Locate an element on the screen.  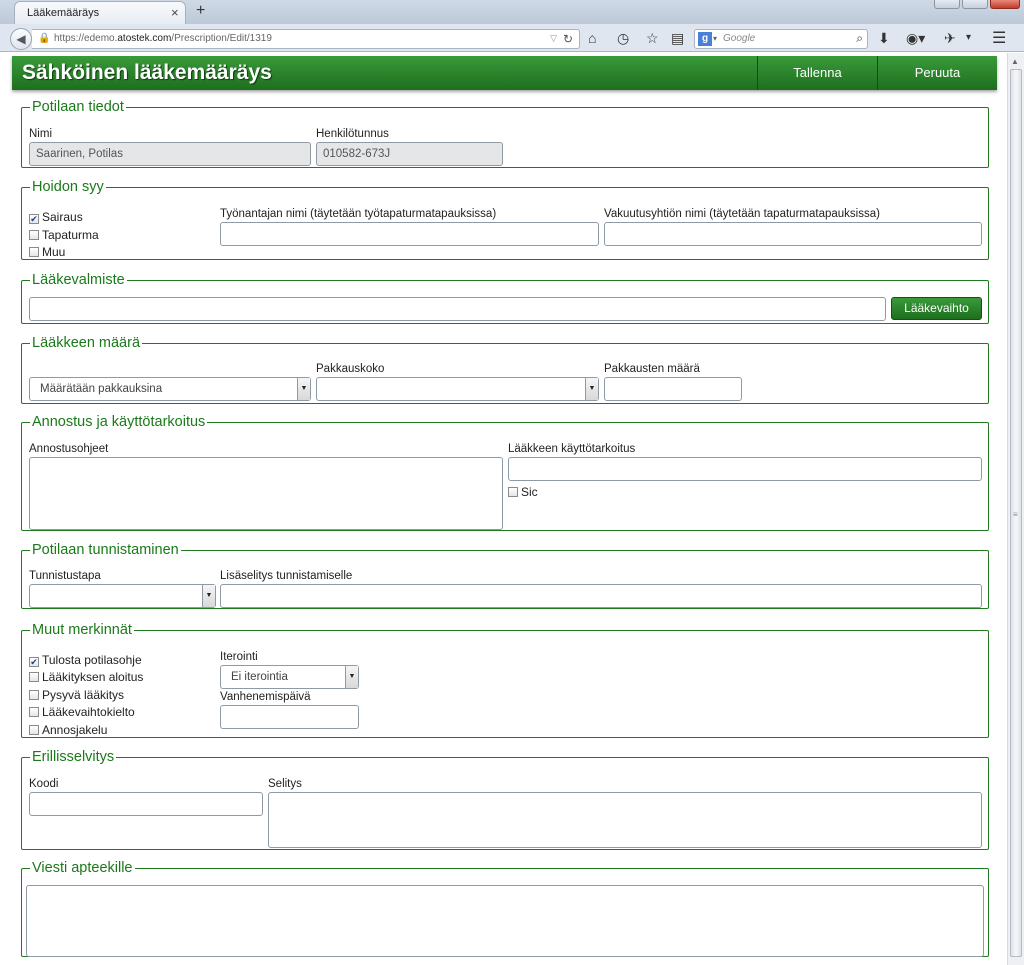
checkbox-muu: Muu is located at coordinates (47, 252).